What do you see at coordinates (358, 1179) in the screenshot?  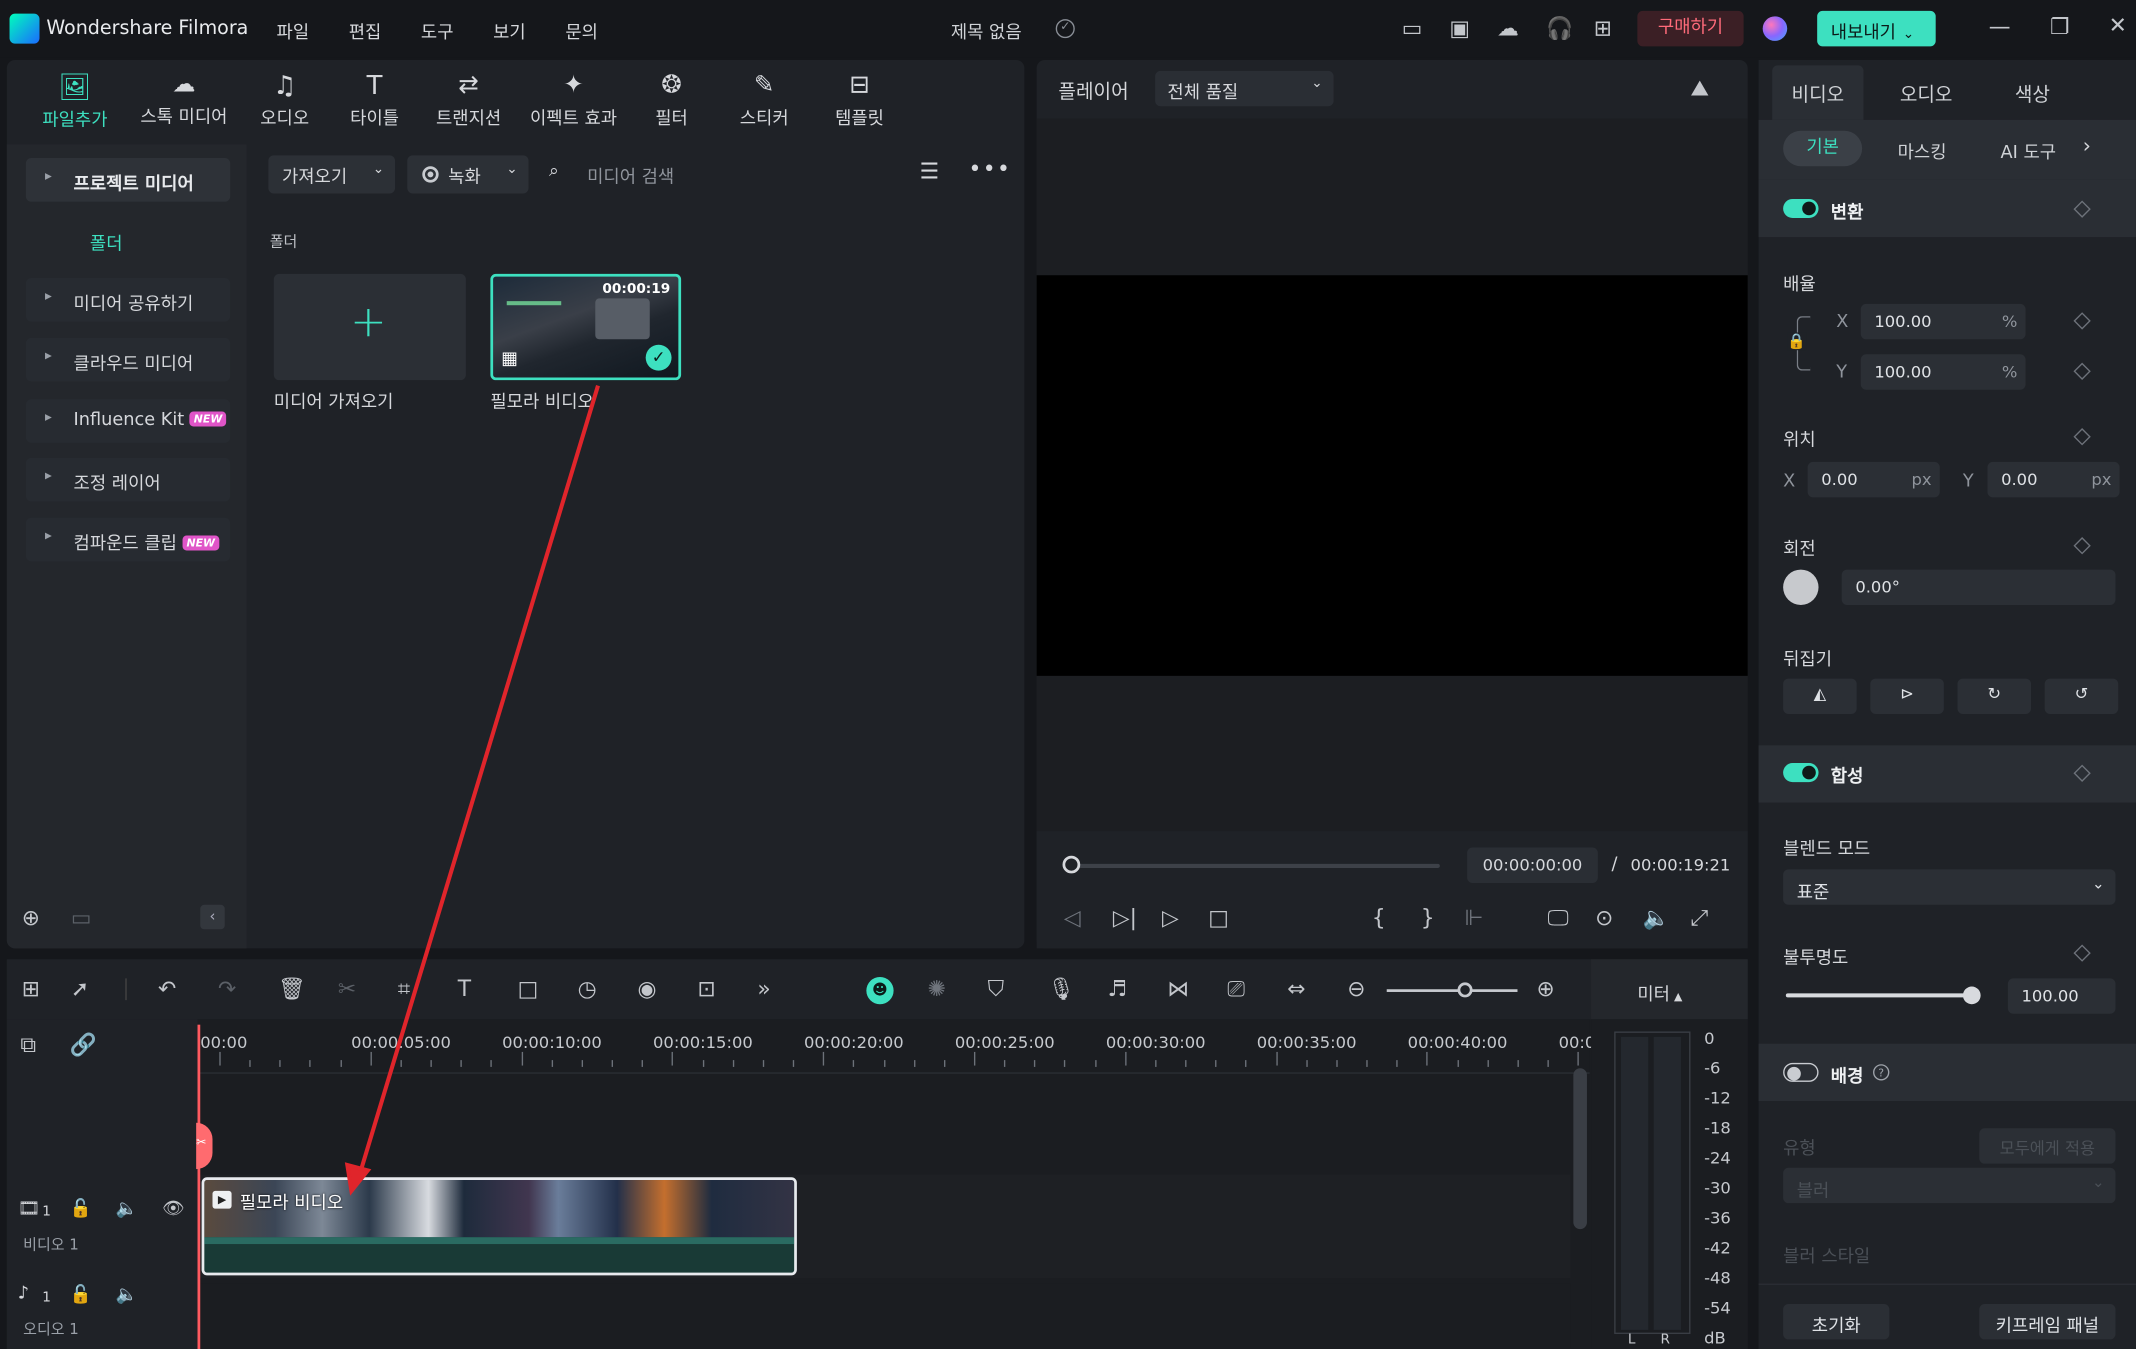 I see `annotation-arrow-head` at bounding box center [358, 1179].